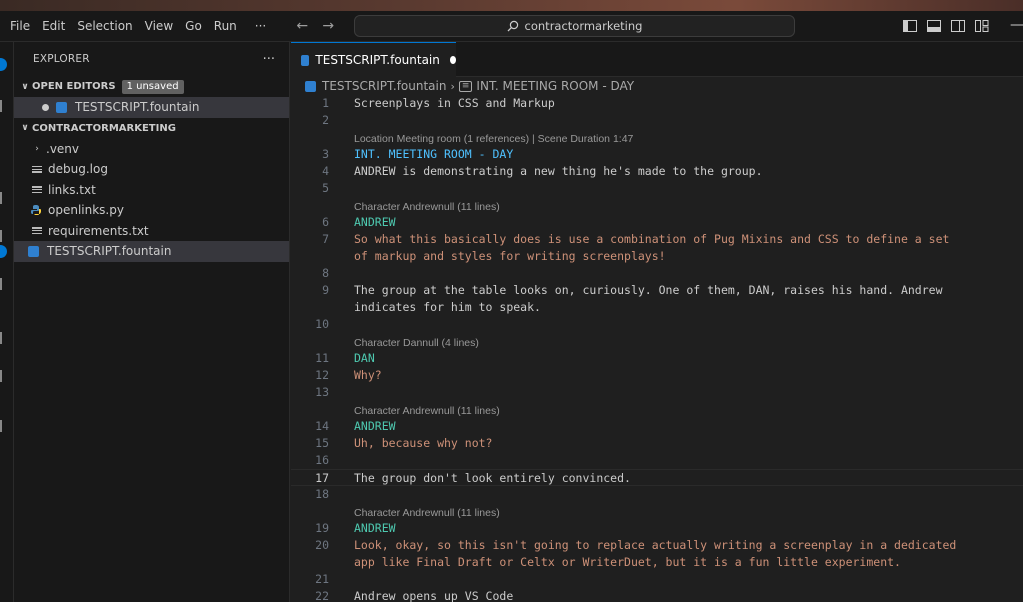 The height and width of the screenshot is (602, 1023). I want to click on alert-icon, so click(4, 426).